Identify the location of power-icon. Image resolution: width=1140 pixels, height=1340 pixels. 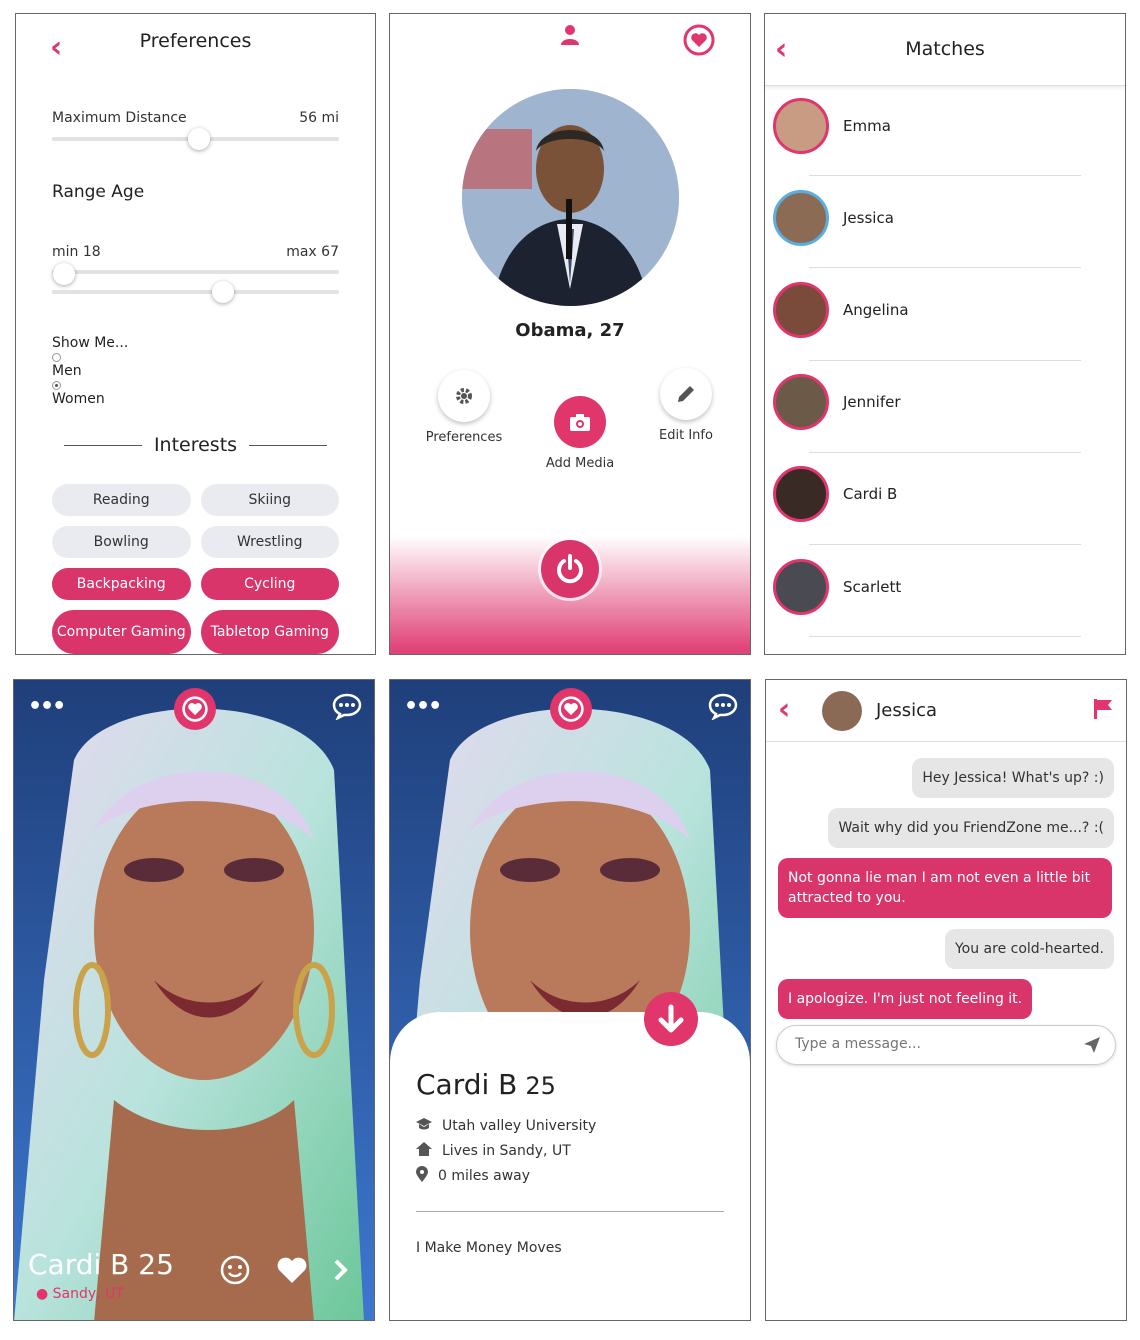
(570, 569).